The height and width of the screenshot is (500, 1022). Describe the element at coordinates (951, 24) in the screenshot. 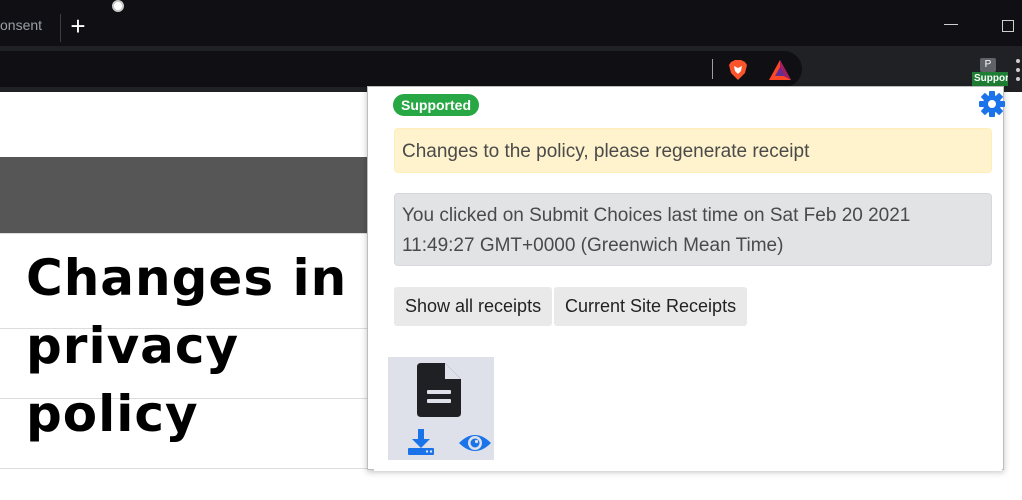

I see `minimize-button` at that location.